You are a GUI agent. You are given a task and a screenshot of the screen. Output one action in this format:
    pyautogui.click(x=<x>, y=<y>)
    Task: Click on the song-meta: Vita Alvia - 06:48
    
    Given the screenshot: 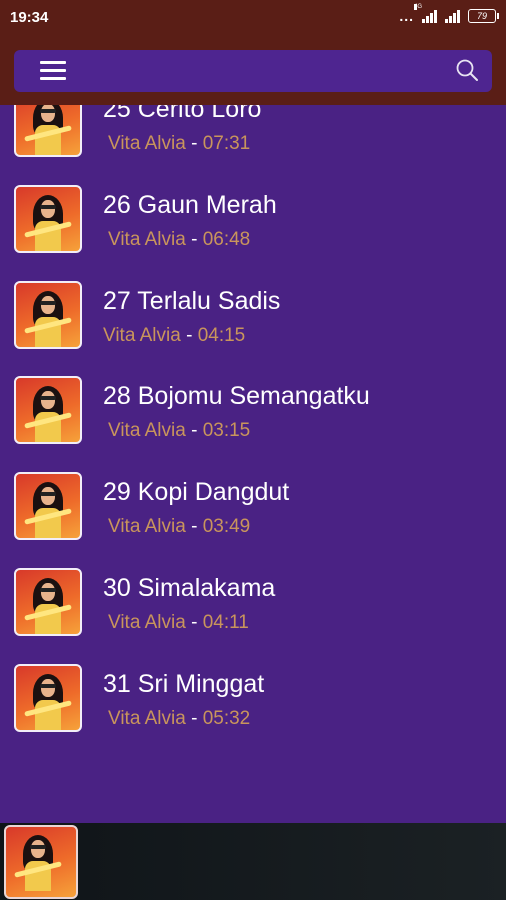 What is the action you would take?
    pyautogui.click(x=179, y=240)
    